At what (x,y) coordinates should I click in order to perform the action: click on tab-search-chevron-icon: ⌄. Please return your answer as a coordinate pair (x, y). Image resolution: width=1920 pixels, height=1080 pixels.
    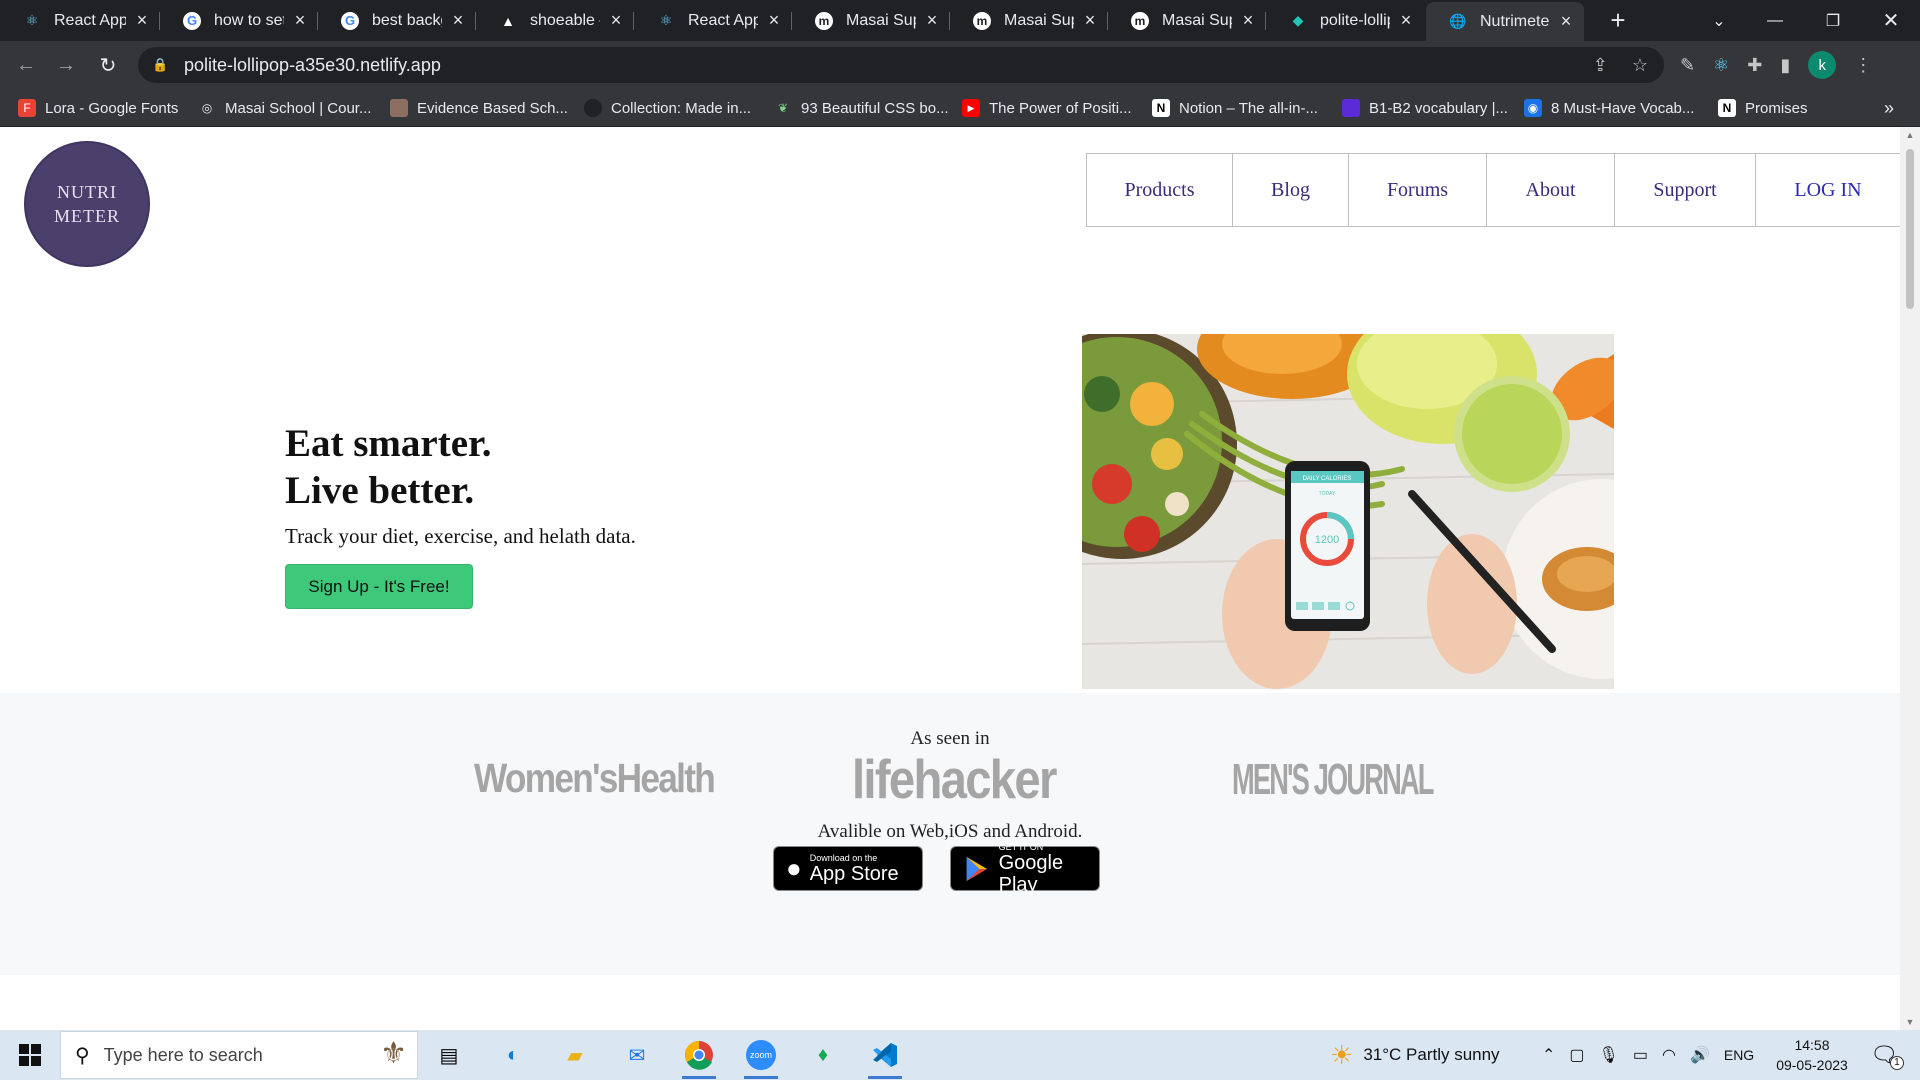
    Looking at the image, I should click on (1719, 20).